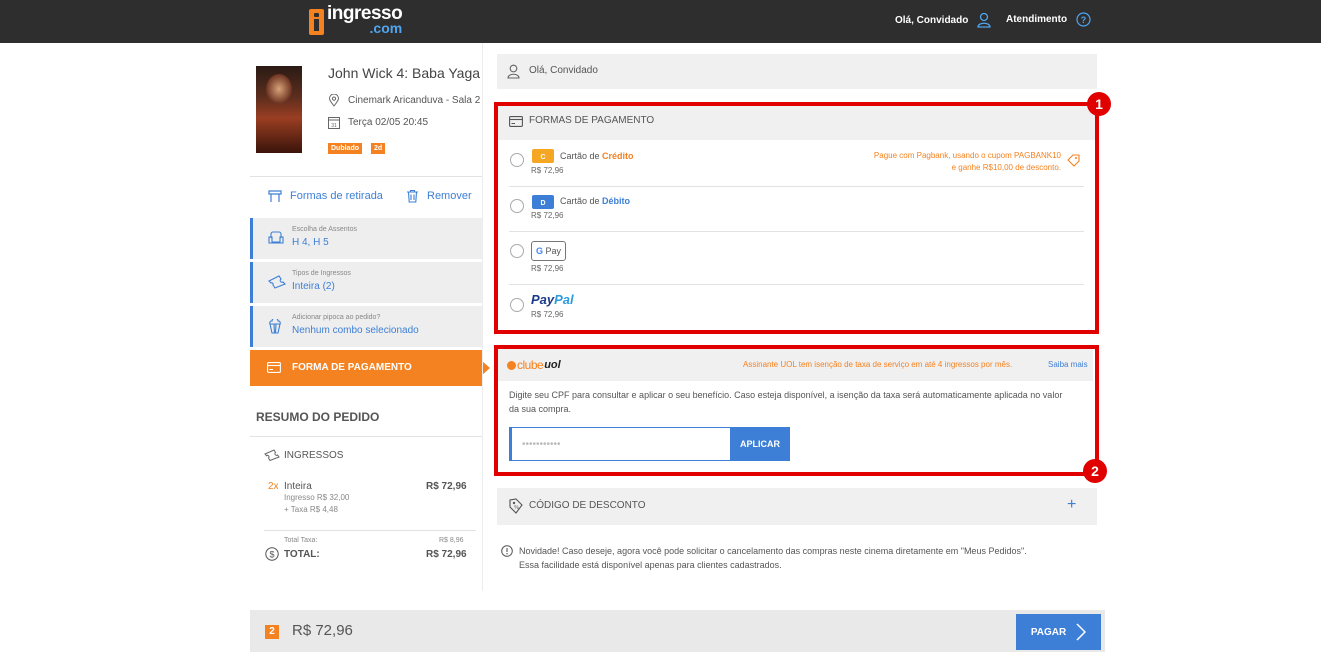 This screenshot has height=652, width=1321. I want to click on step-arrow, so click(486, 368).